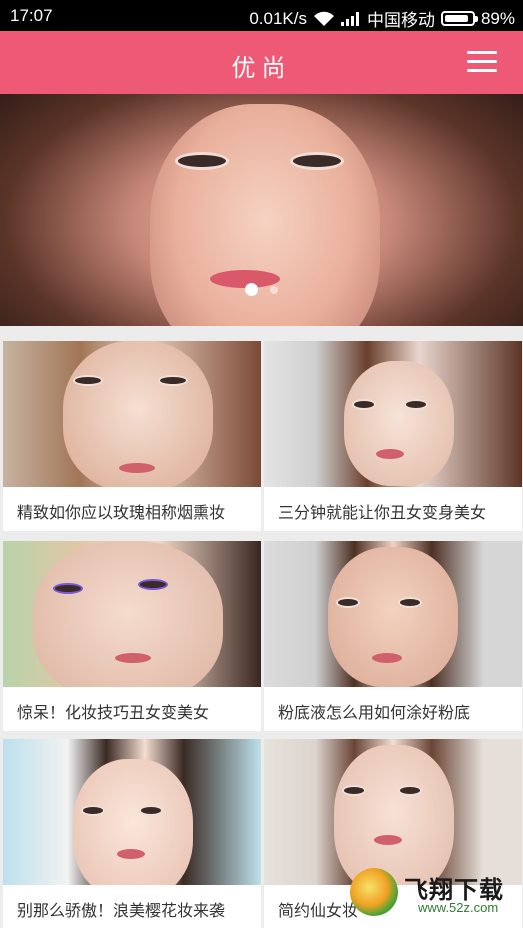 The image size is (523, 928). I want to click on carousel-dot, so click(274, 289).